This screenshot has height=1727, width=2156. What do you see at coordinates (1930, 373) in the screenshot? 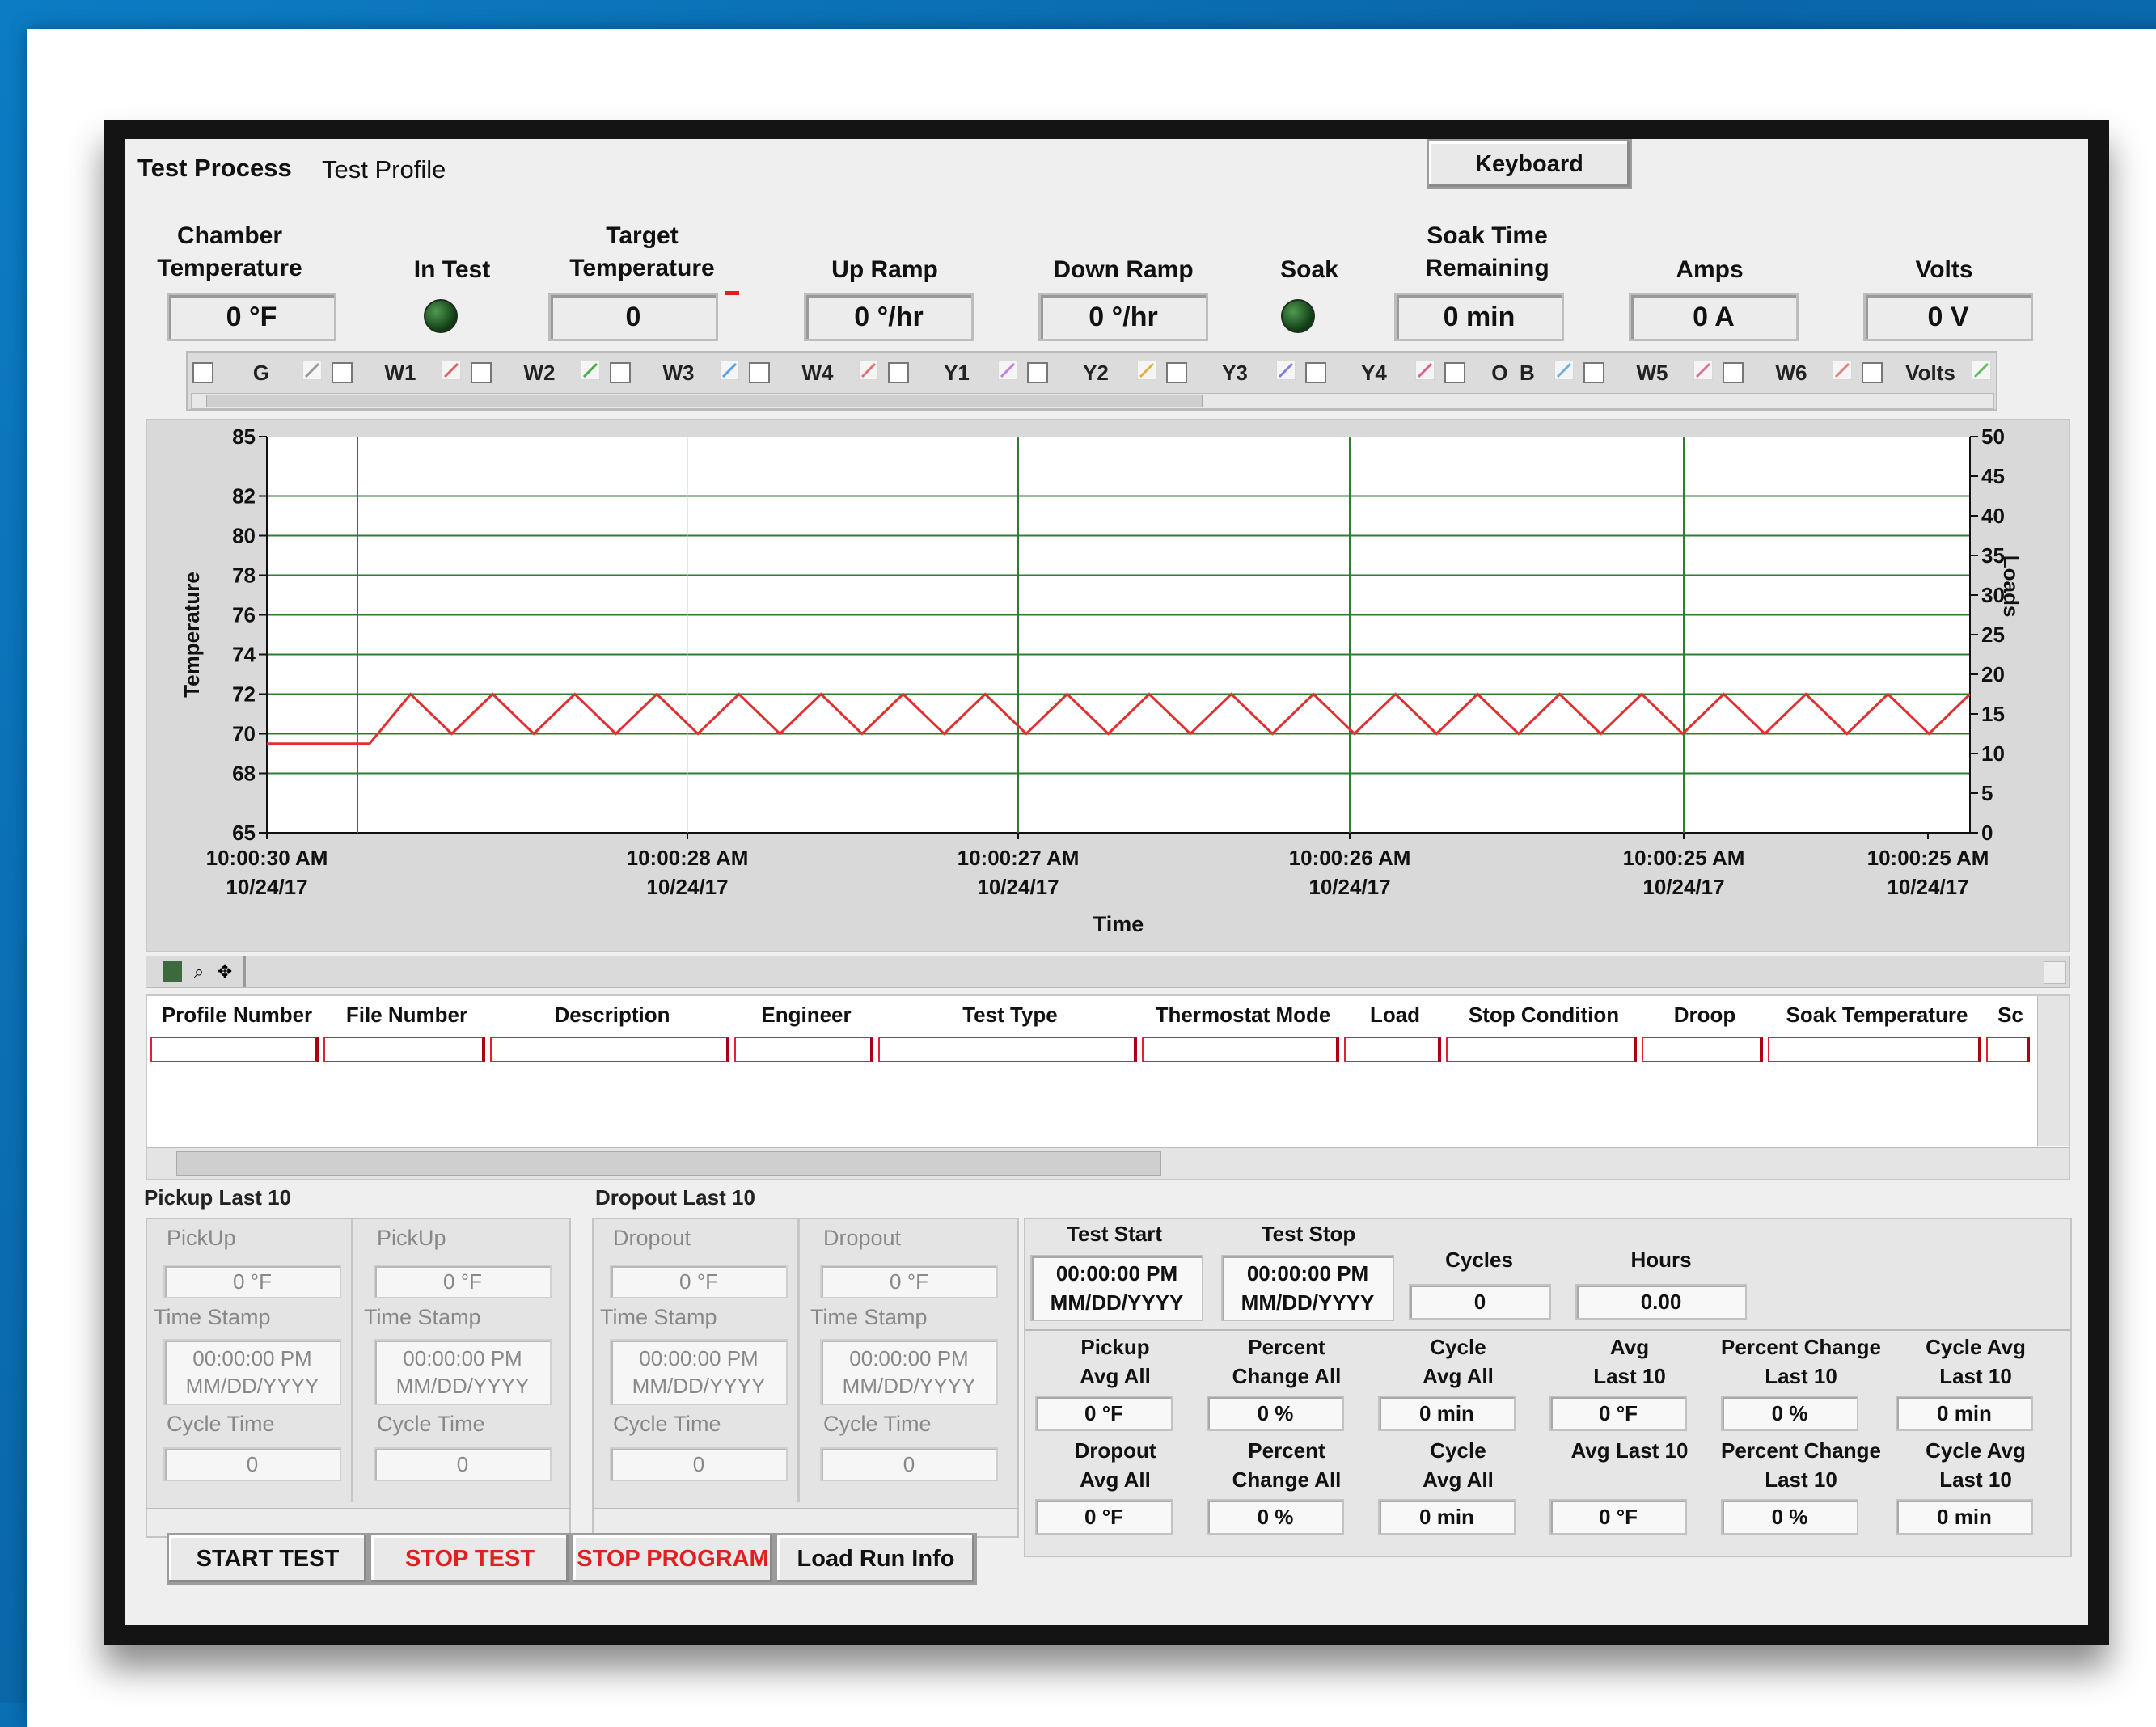
I see `channel-label-volts: Volts` at bounding box center [1930, 373].